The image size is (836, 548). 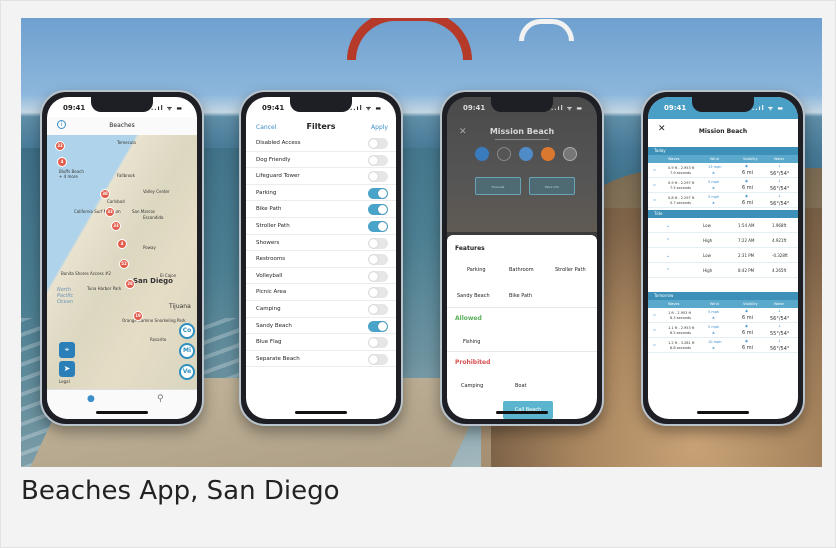 What do you see at coordinates (321, 326) in the screenshot?
I see `filter-row: Sandy Beach` at bounding box center [321, 326].